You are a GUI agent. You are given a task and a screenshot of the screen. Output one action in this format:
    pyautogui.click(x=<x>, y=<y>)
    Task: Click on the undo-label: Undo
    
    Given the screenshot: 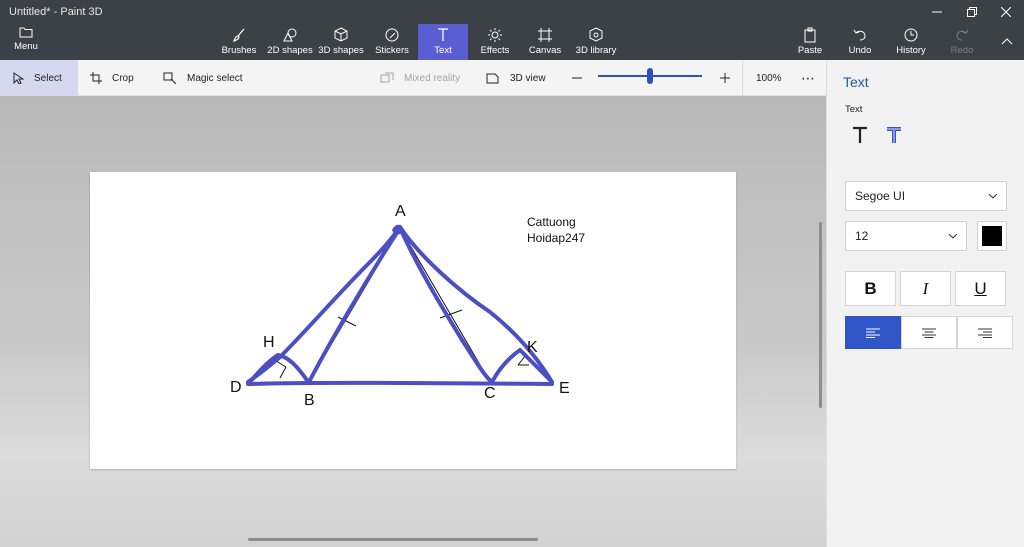 What is the action you would take?
    pyautogui.click(x=860, y=50)
    